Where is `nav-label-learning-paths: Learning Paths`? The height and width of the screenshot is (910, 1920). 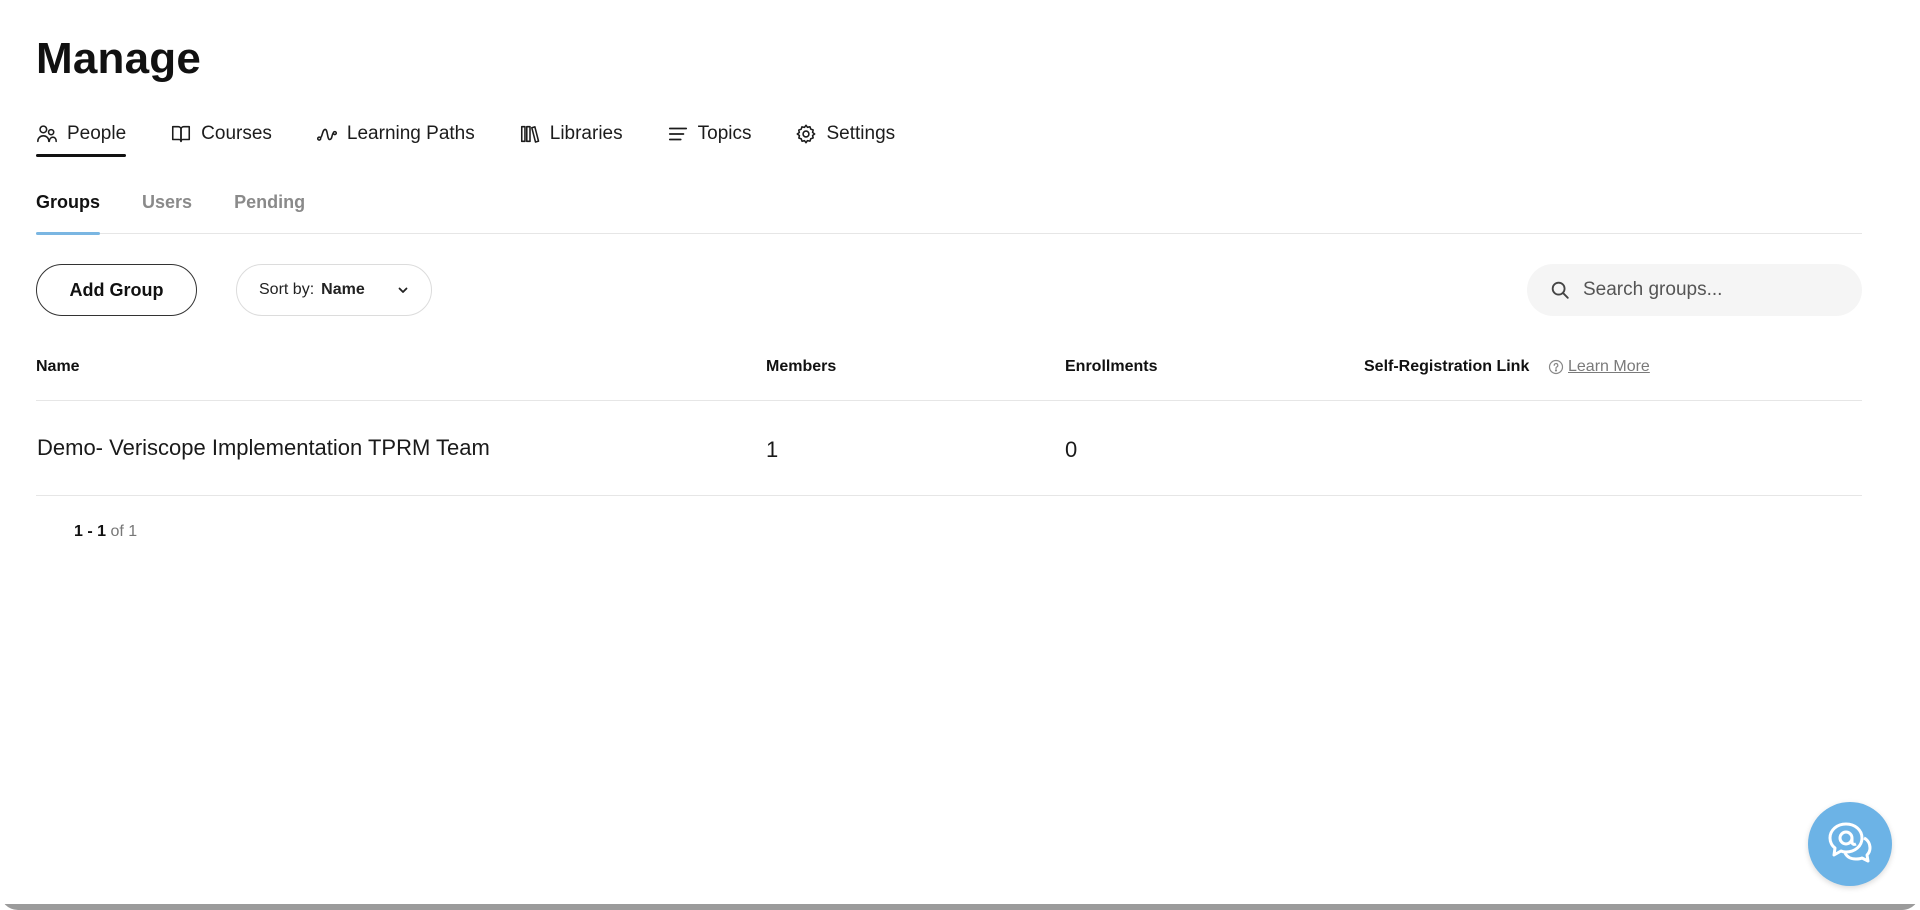
nav-label-learning-paths: Learning Paths is located at coordinates (410, 133).